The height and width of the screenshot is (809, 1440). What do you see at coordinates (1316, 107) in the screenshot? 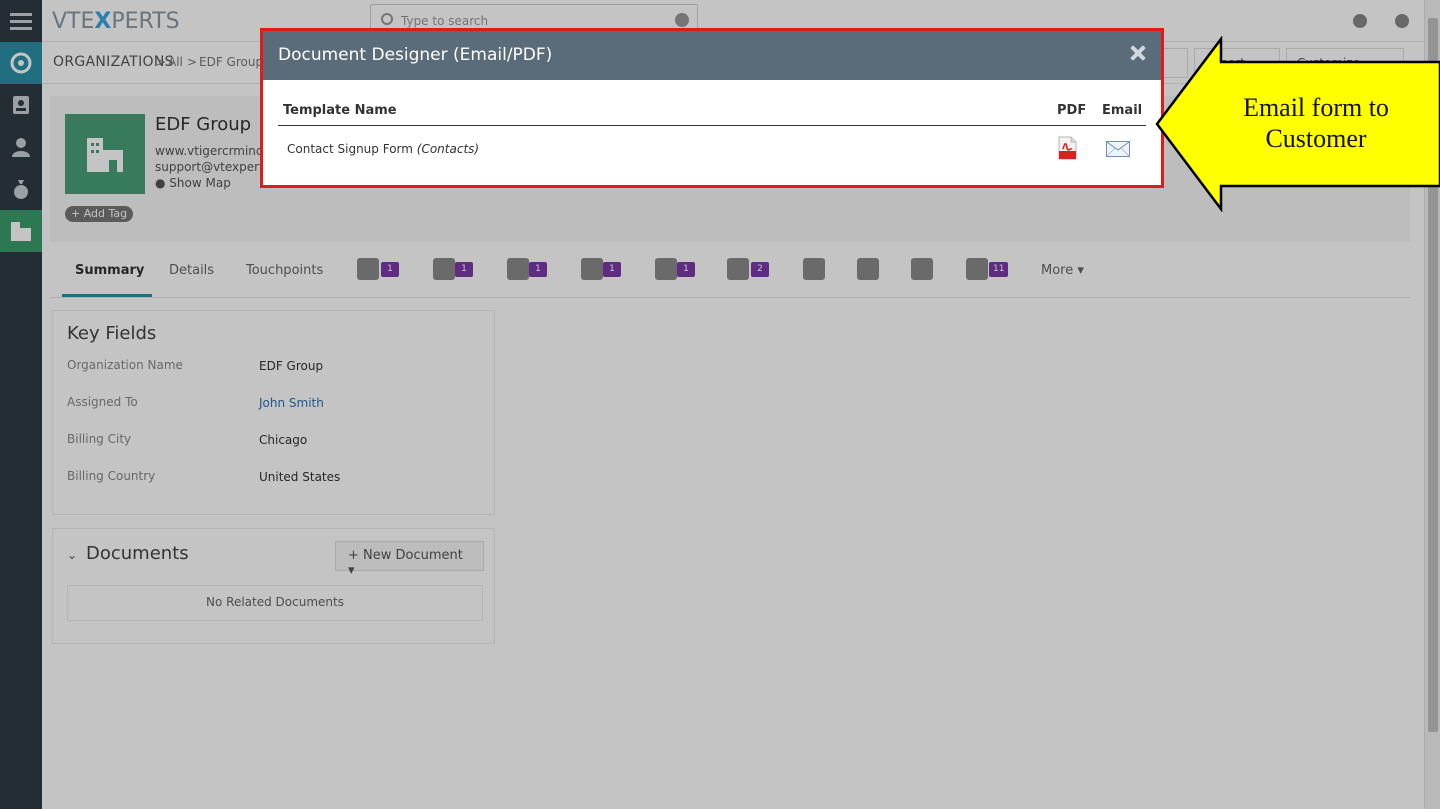
I see `callout-line-1: Email form to` at bounding box center [1316, 107].